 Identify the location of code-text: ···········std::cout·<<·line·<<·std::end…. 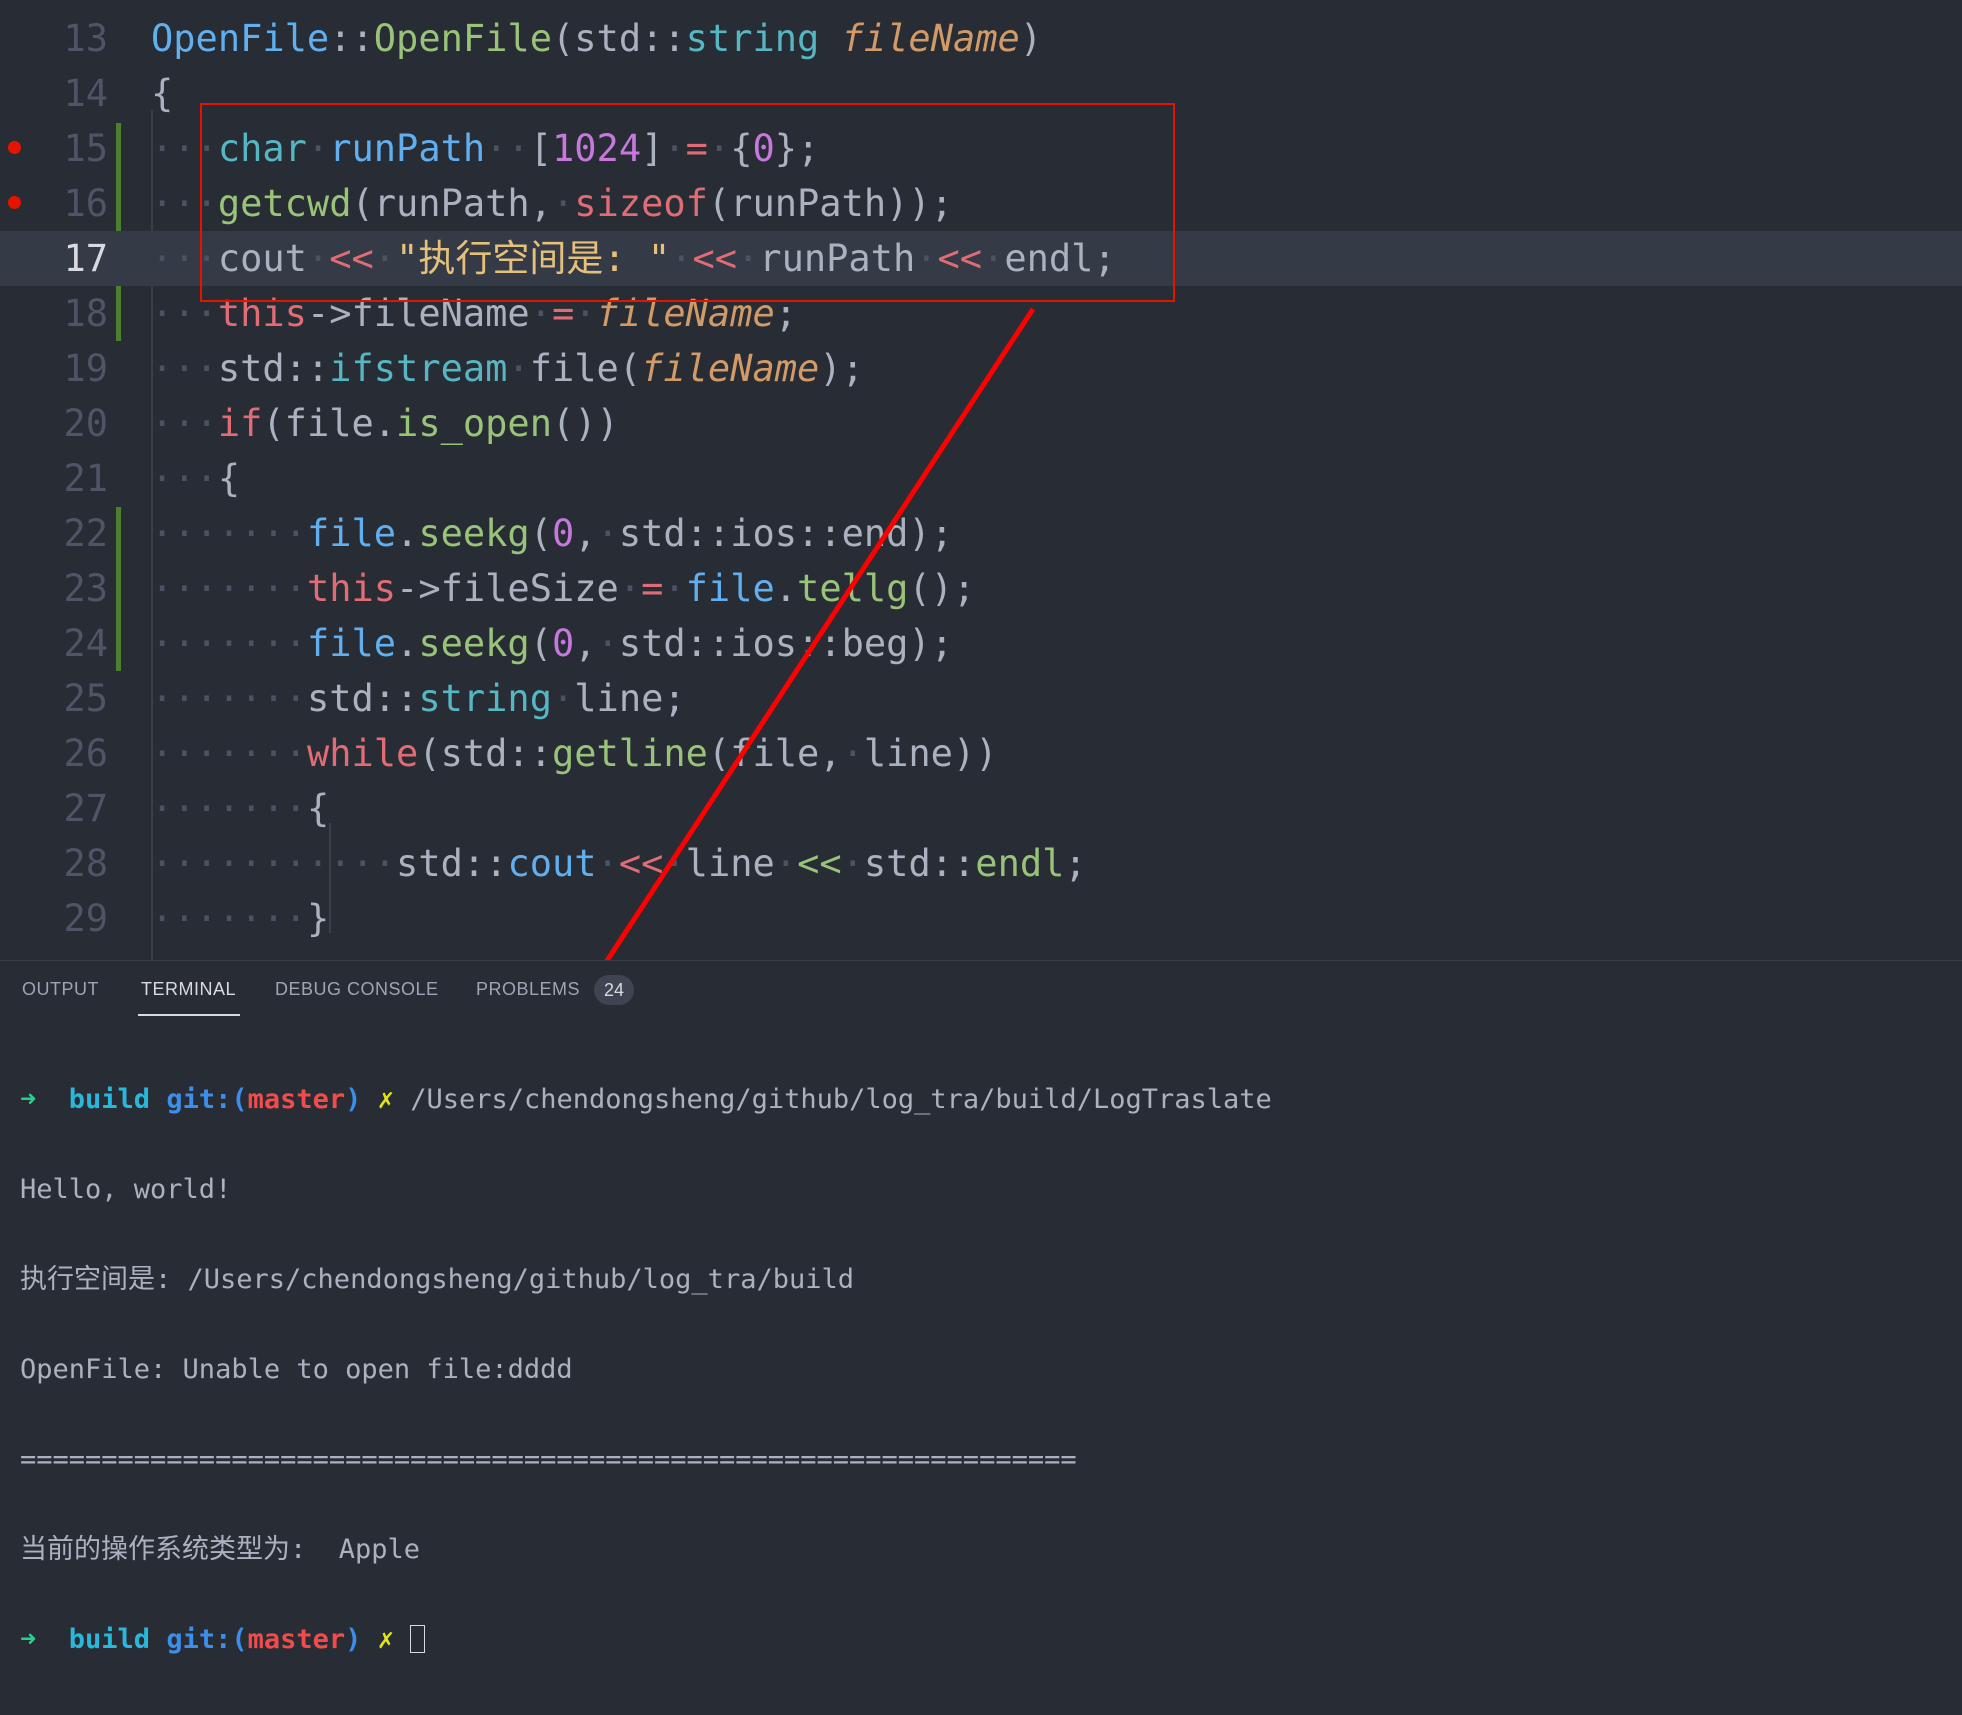
(619, 863).